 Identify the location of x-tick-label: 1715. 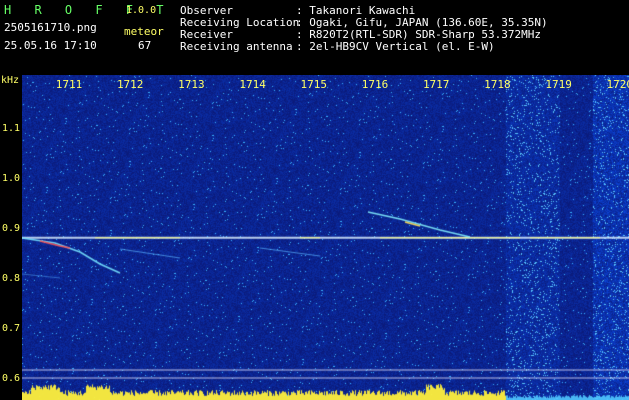
(314, 84).